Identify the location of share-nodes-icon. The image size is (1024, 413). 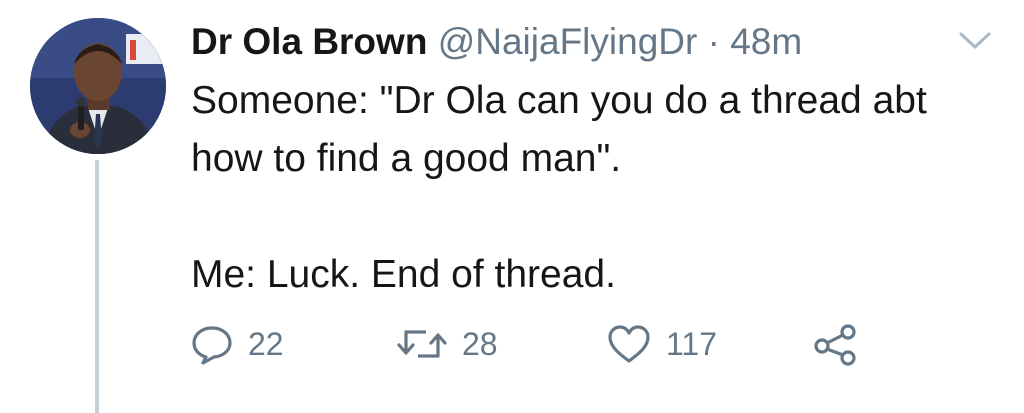
(835, 345).